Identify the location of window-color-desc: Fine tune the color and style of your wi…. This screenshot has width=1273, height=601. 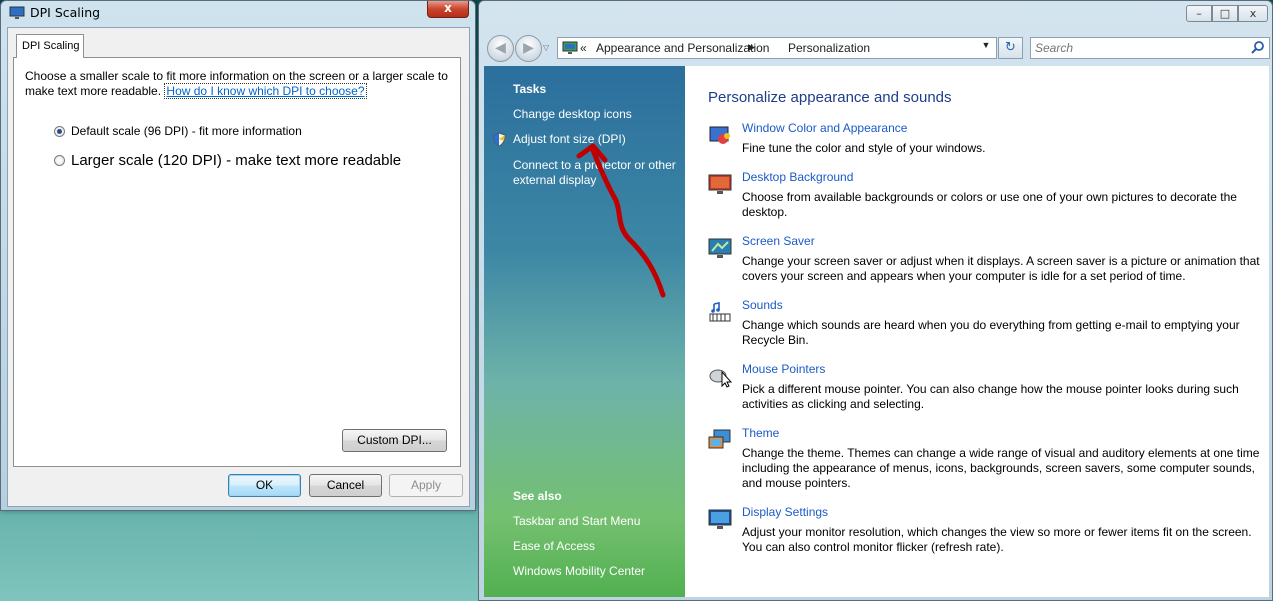
(864, 148).